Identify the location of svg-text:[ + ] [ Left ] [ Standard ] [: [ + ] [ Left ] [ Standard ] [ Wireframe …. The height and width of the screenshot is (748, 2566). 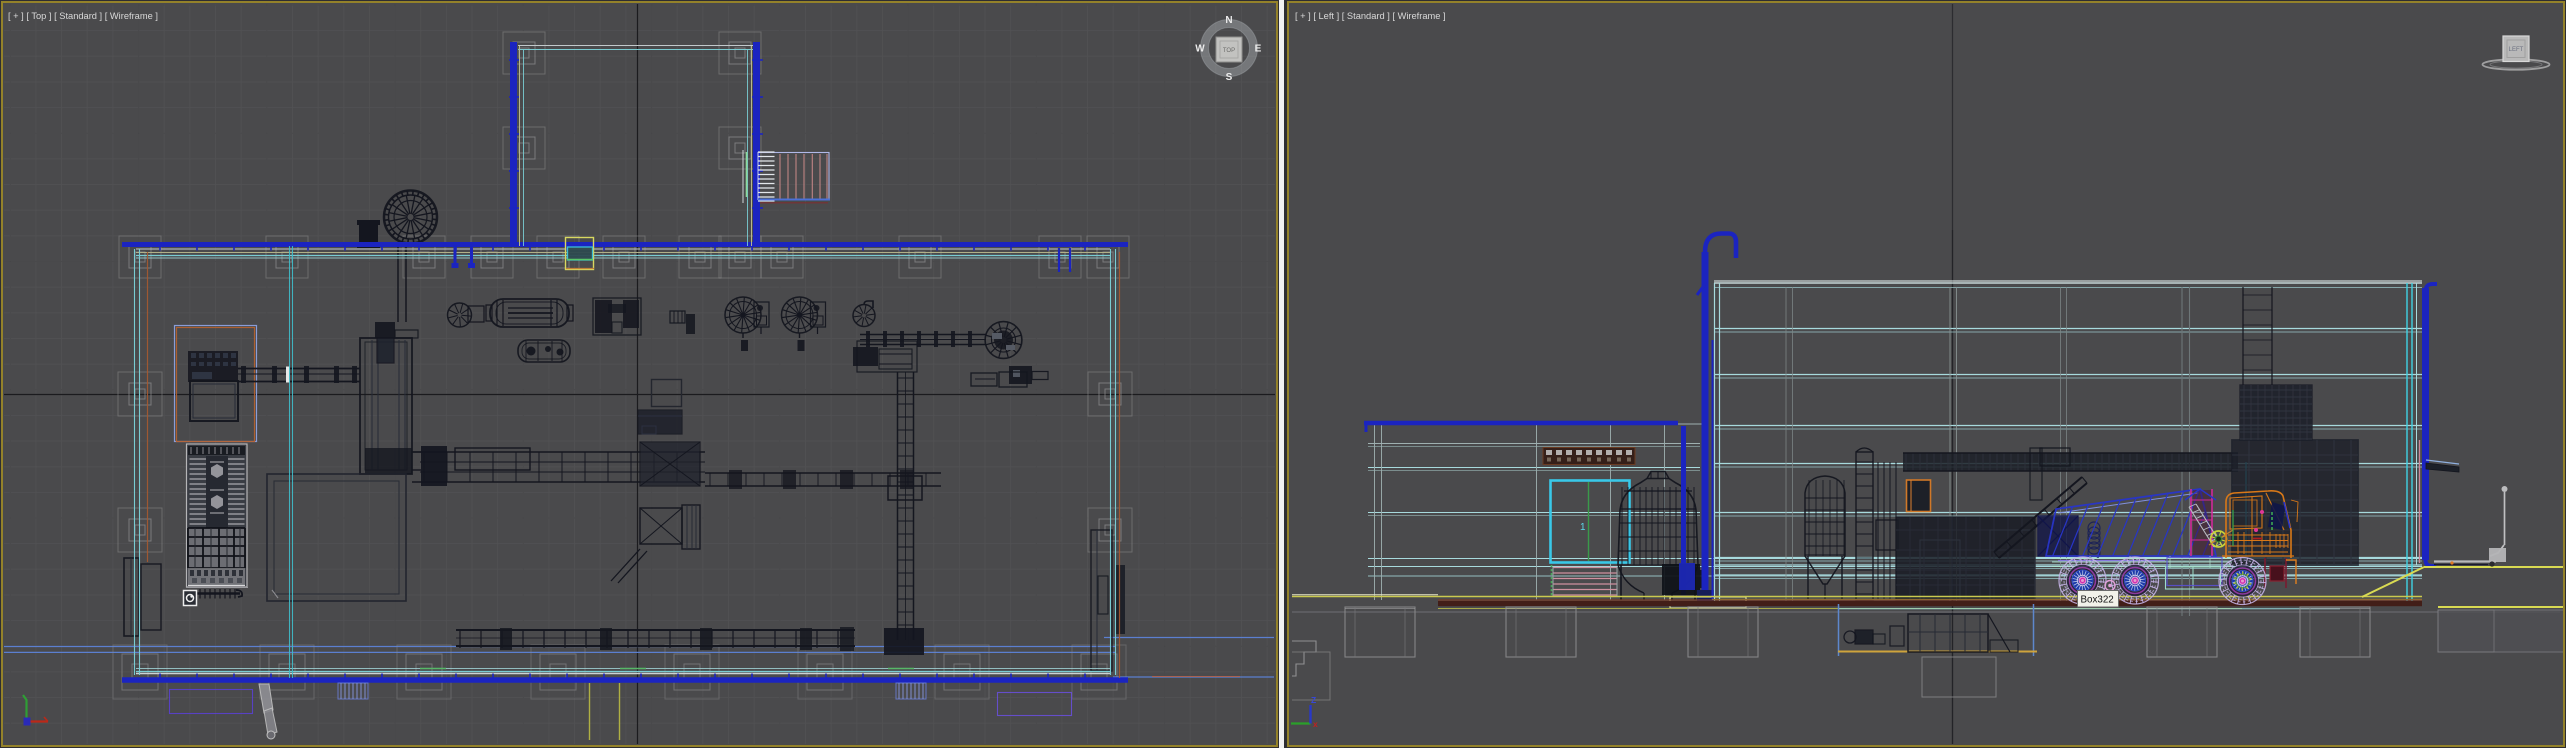
(1370, 16).